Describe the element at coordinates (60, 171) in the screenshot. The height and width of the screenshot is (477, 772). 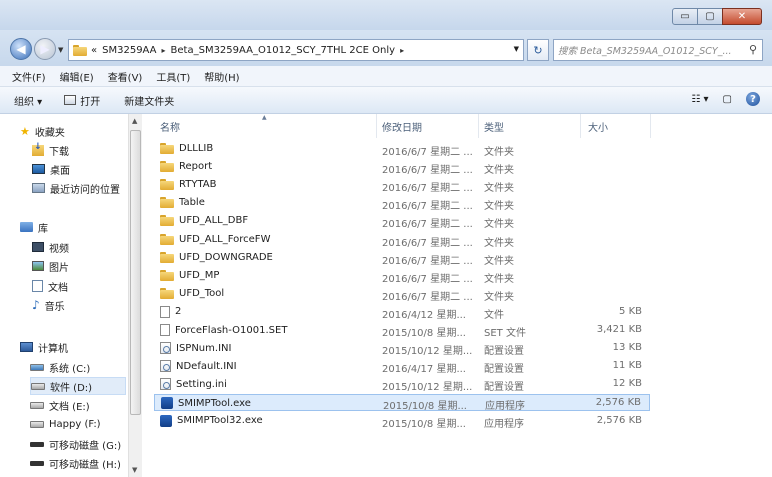
I see `nav-desktop-label: 桌面` at that location.